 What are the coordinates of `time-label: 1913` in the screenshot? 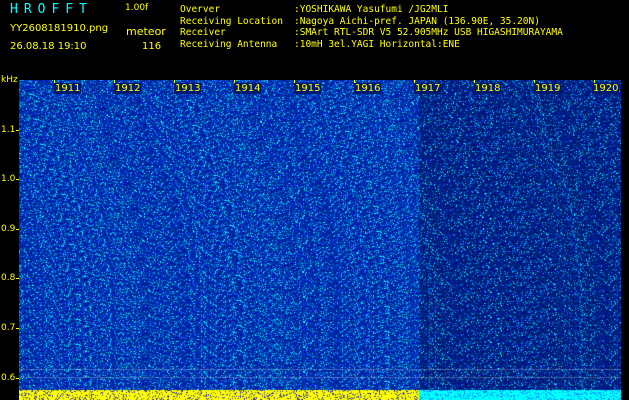 It's located at (188, 88).